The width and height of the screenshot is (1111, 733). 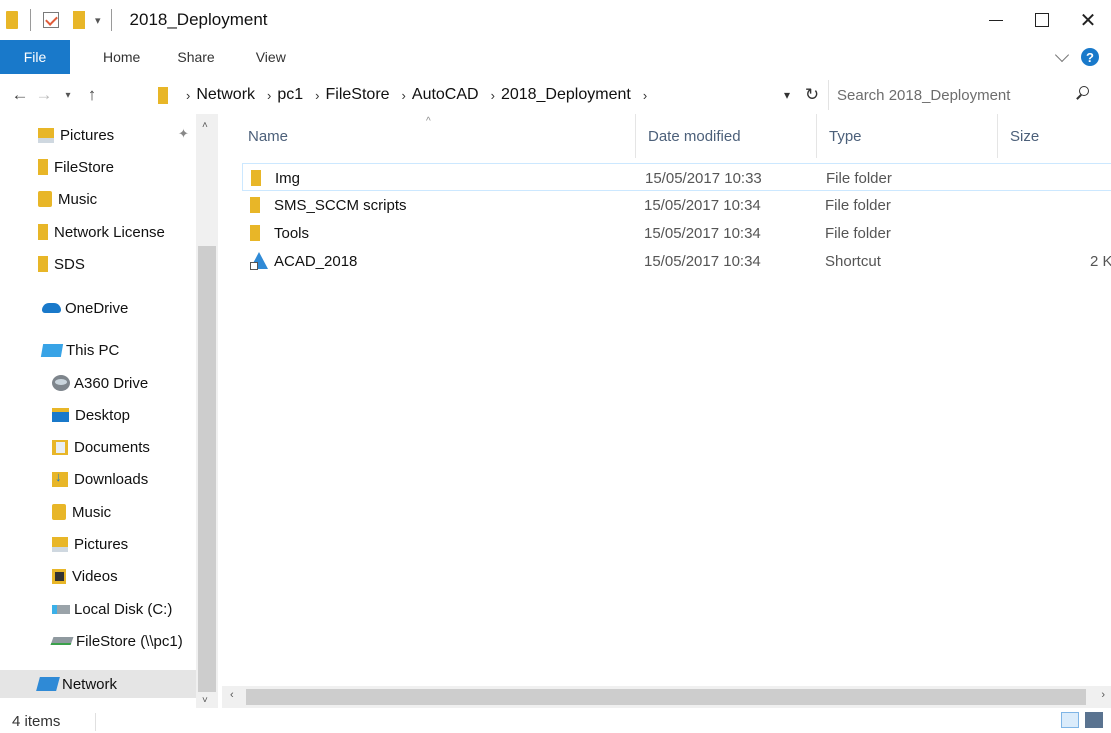 I want to click on file-row-tools: Tools 15/05/2017 10:34 File folder, so click(x=676, y=233).